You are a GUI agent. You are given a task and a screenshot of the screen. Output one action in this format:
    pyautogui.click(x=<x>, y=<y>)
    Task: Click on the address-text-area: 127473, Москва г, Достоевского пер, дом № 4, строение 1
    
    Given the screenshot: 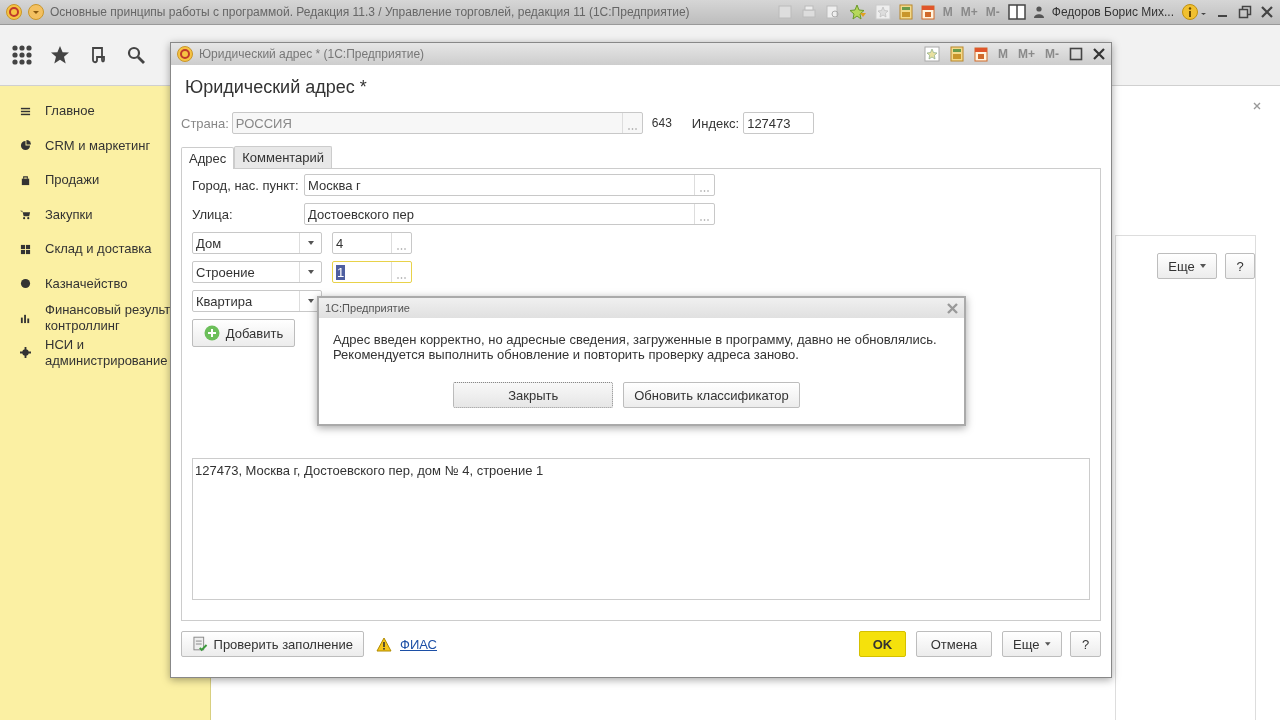 What is the action you would take?
    pyautogui.click(x=641, y=529)
    